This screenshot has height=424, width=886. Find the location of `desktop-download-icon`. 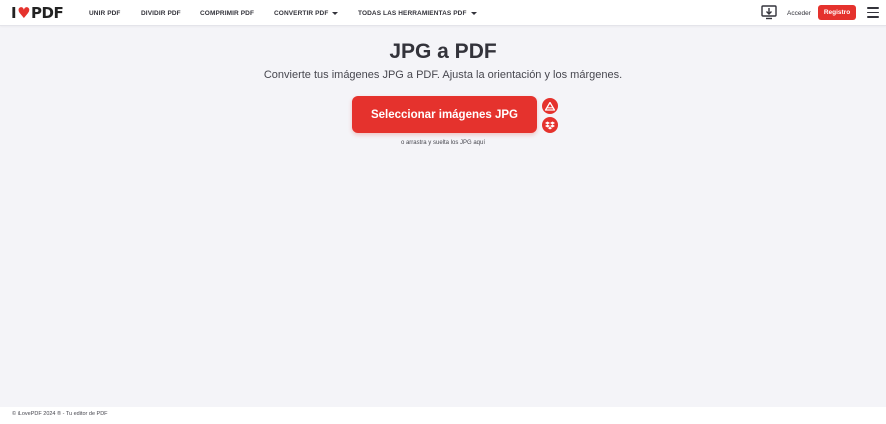

desktop-download-icon is located at coordinates (769, 12).